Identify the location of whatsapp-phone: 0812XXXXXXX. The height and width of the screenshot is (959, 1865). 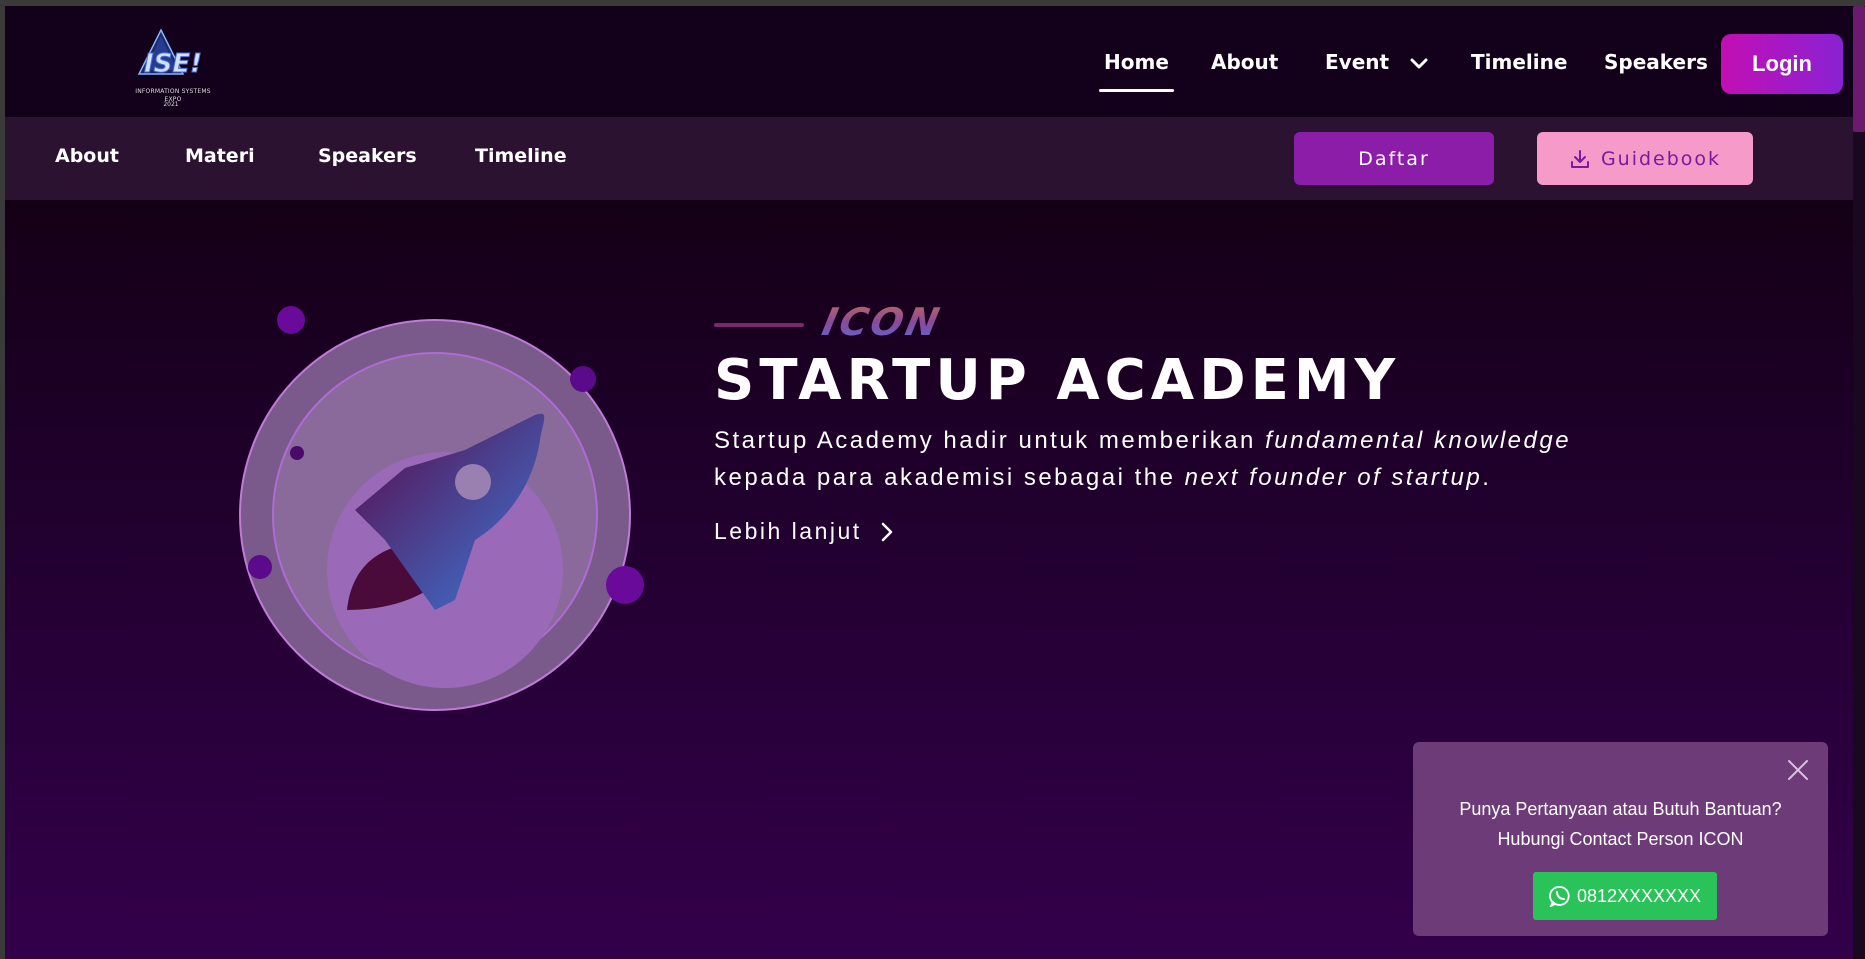
(1639, 895).